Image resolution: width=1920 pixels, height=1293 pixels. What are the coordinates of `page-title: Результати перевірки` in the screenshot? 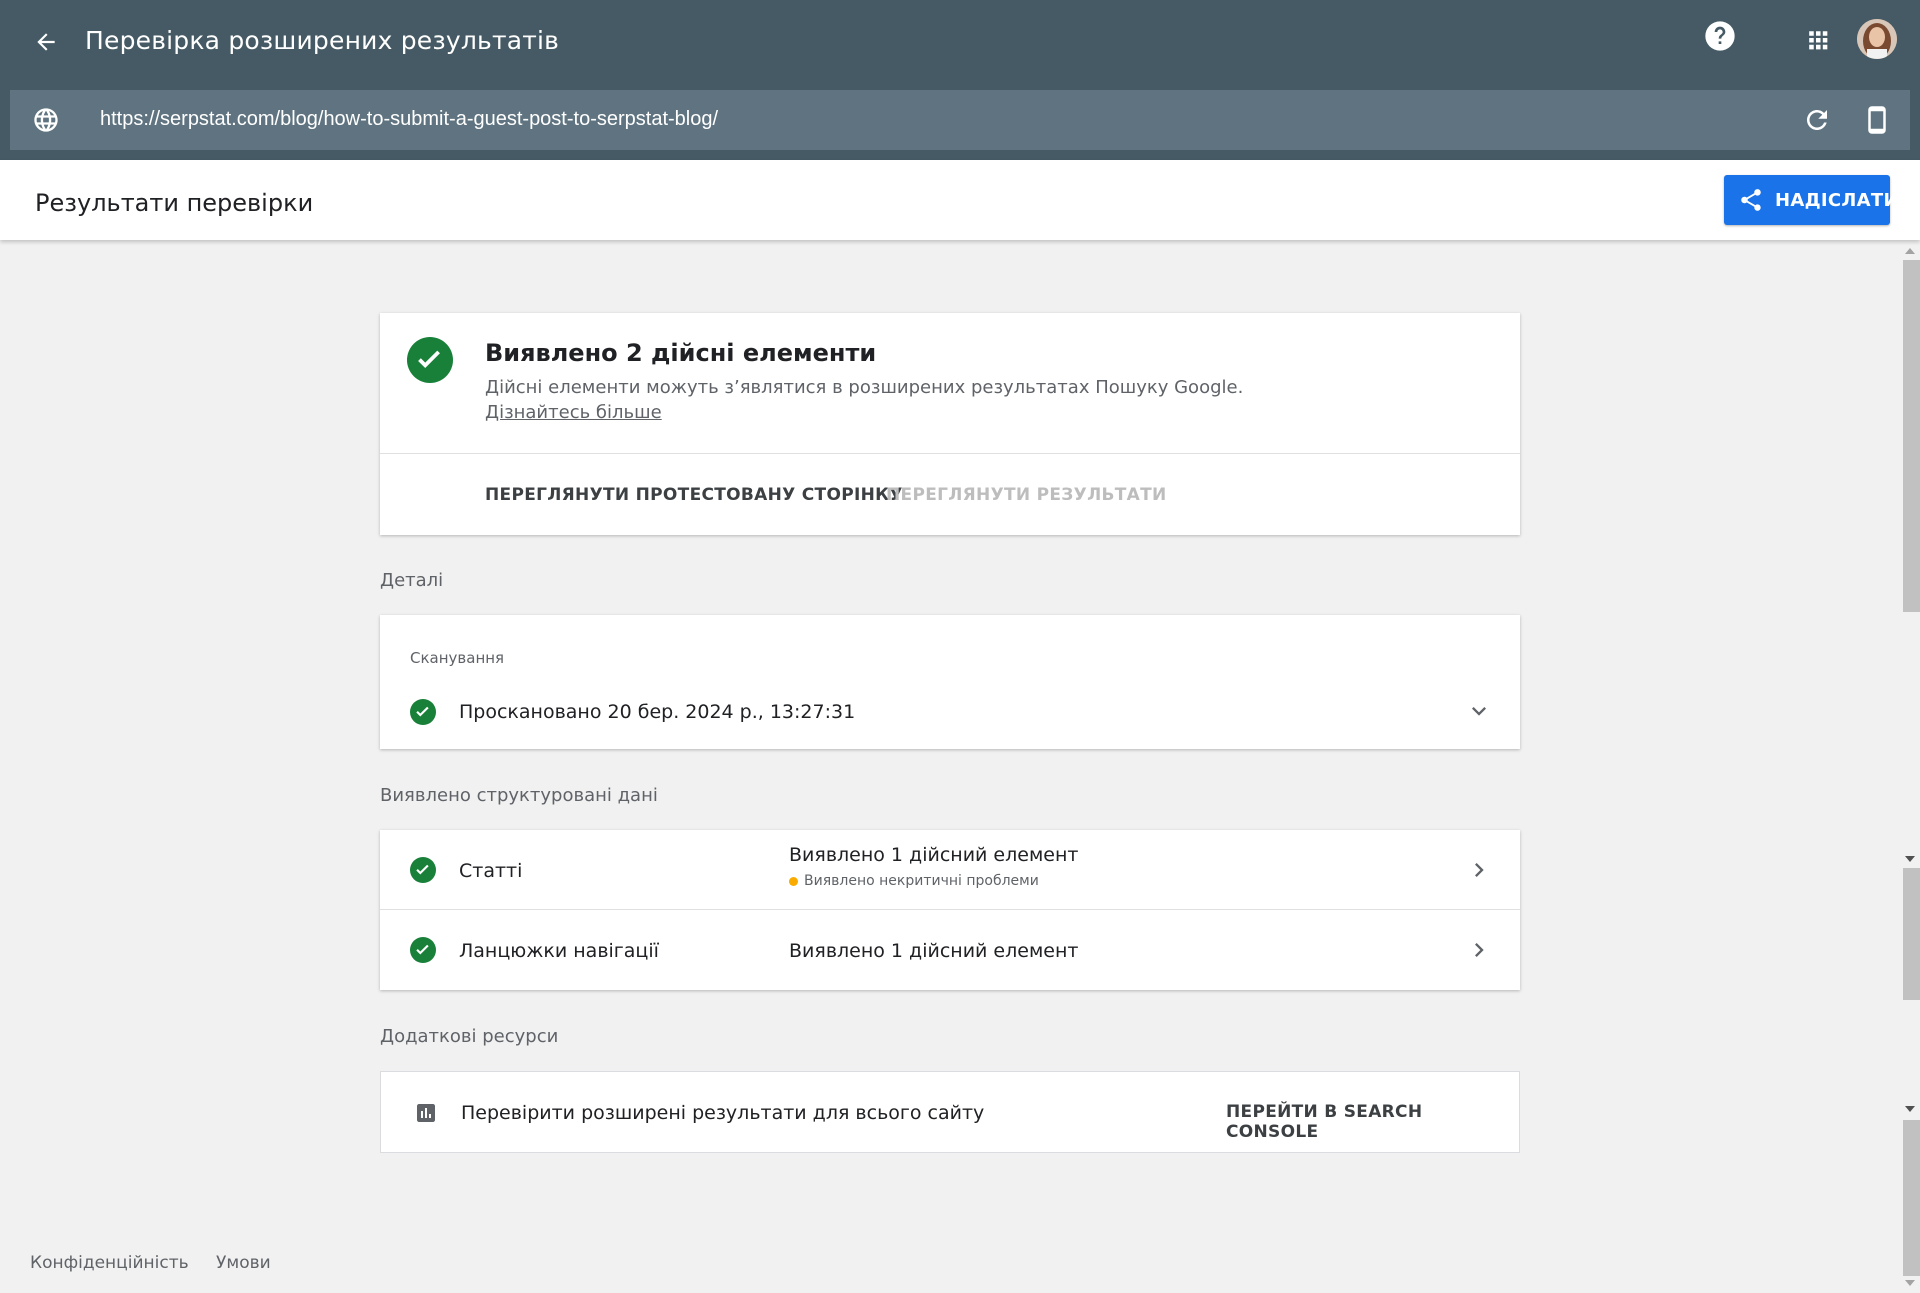 It's located at (174, 203).